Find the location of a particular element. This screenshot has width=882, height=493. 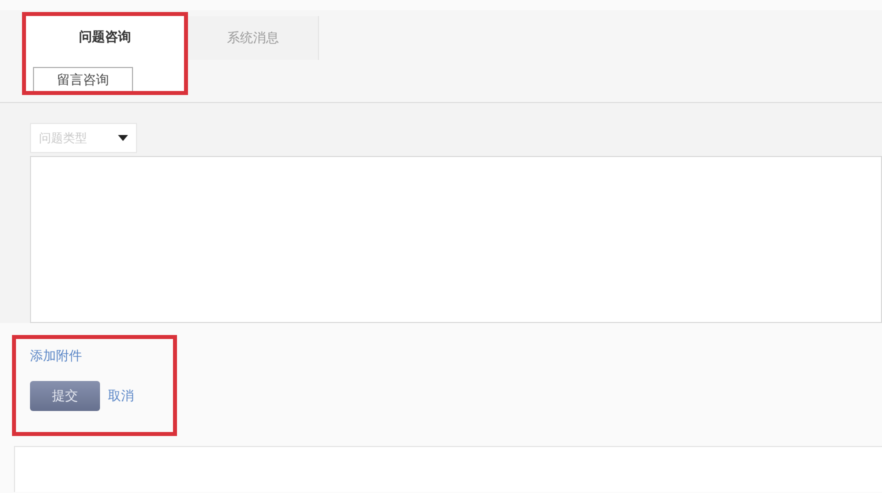

caret-icon is located at coordinates (123, 138).